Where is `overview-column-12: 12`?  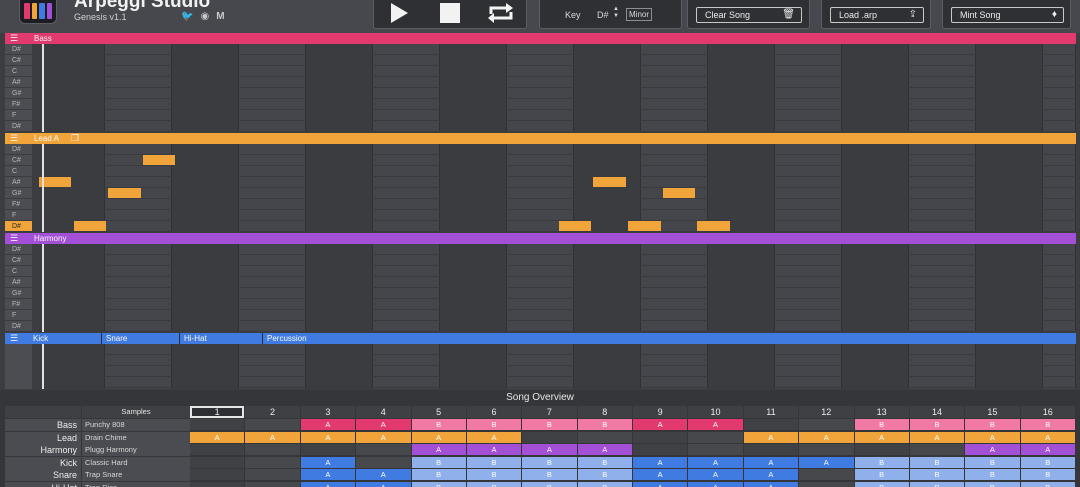 overview-column-12: 12 is located at coordinates (826, 412).